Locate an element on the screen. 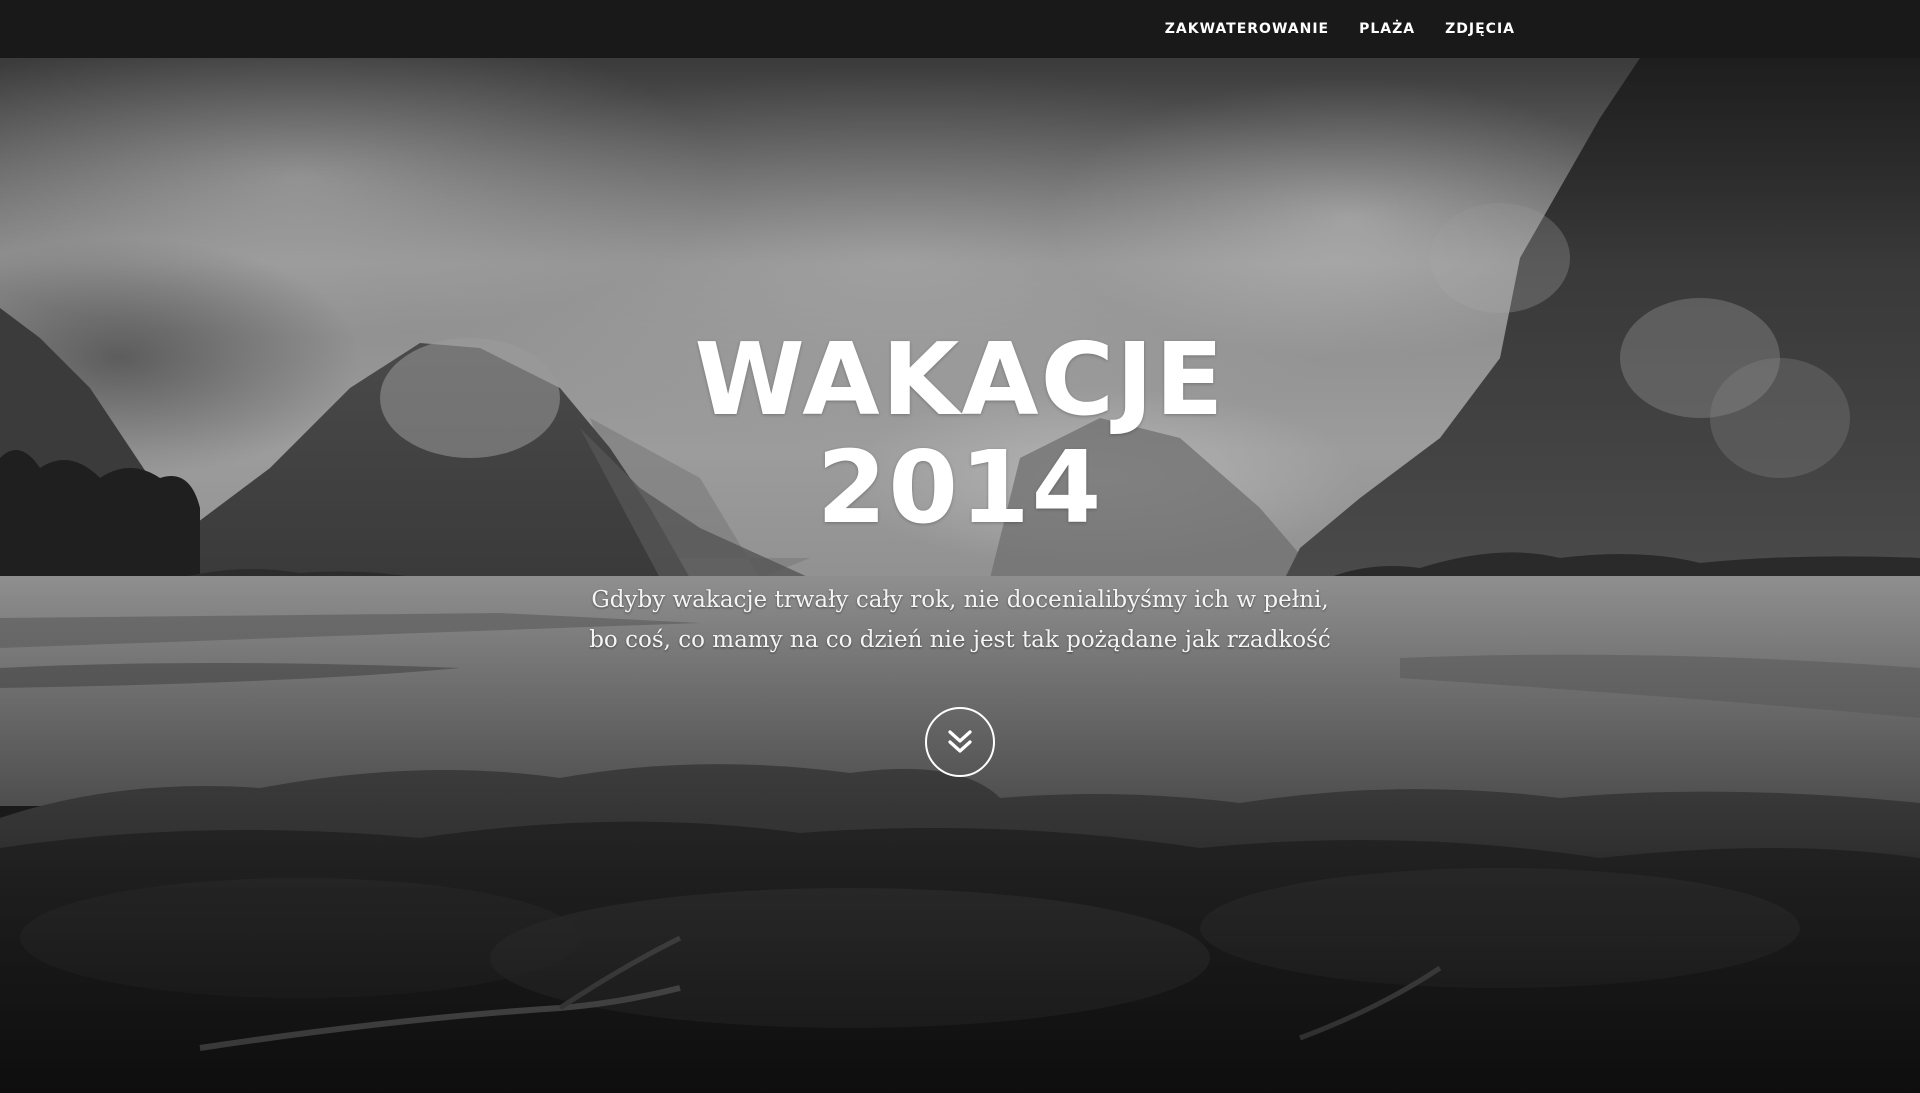 The height and width of the screenshot is (1093, 1920). nav-menu: ZAKWATEROWANIE PLAŻA ZDJĘCIA is located at coordinates (1340, 29).